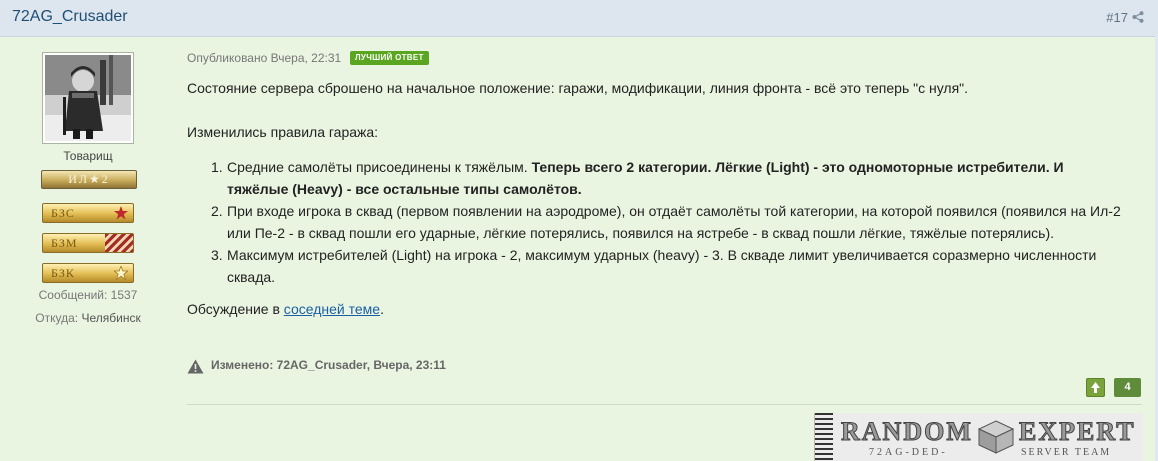 The height and width of the screenshot is (461, 1158). I want to click on reputation-count: 4, so click(1127, 387).